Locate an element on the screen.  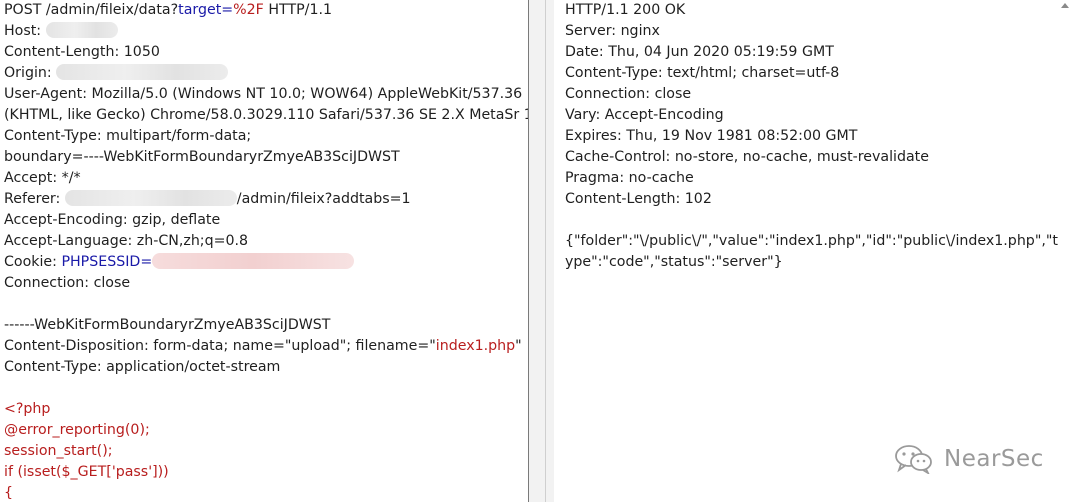
server-header: Server: nginx is located at coordinates (612, 31).